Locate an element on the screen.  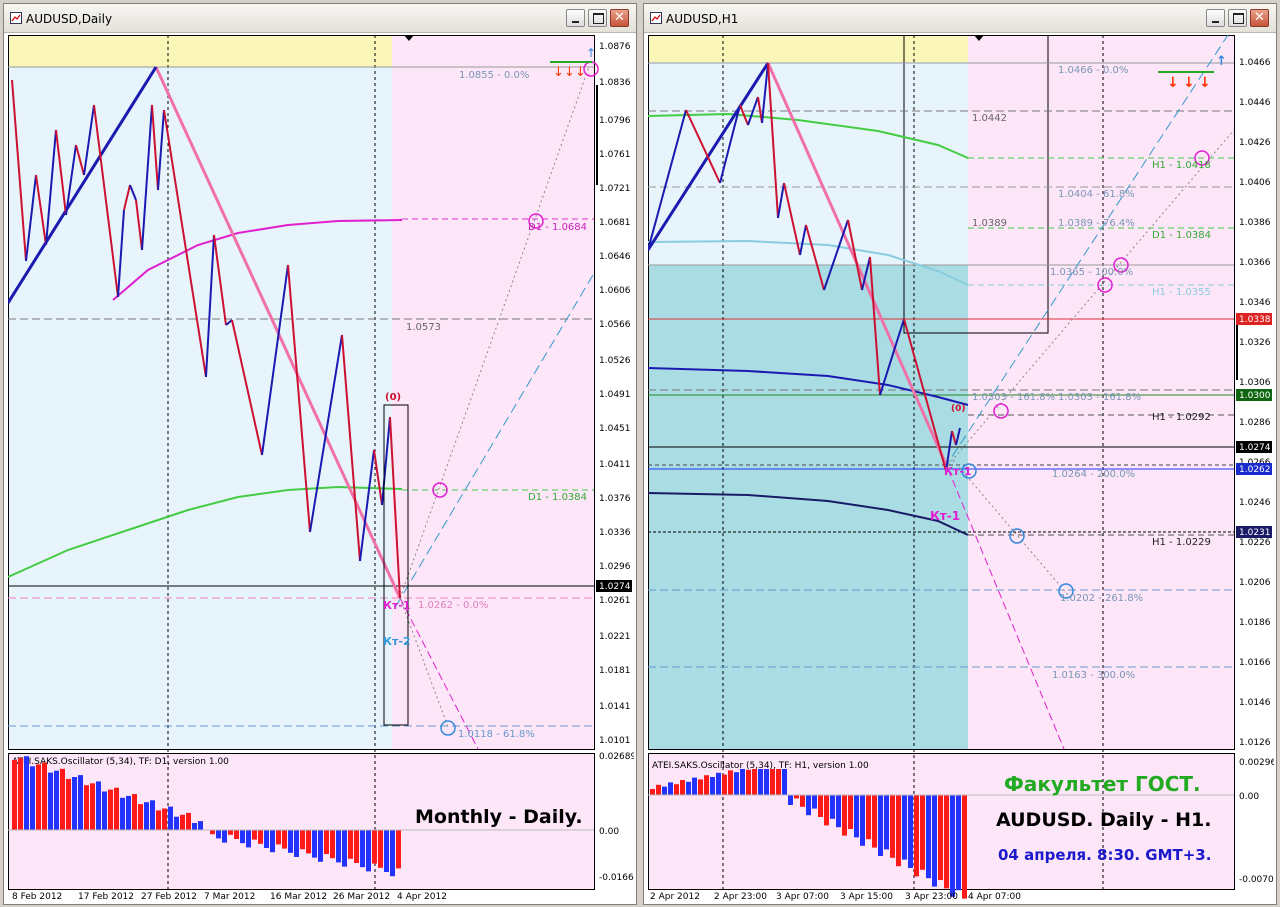
level-label: 1.0404 - 61.8% is located at coordinates (1096, 194).